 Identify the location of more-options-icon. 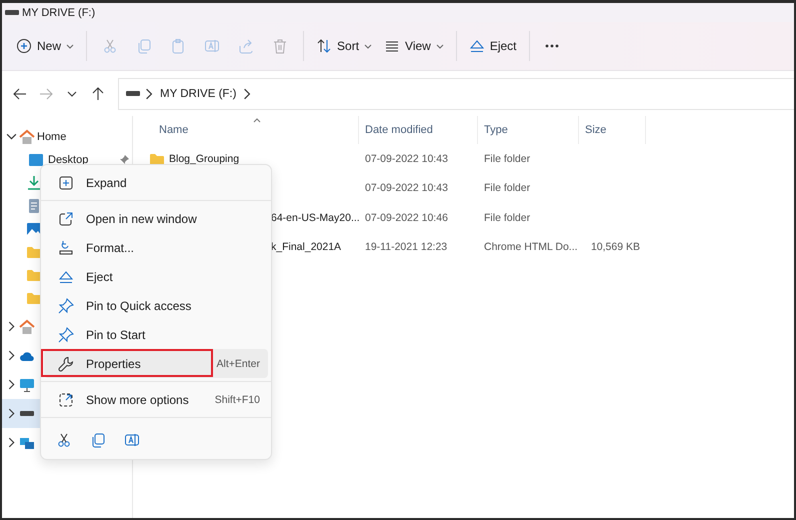
(66, 400).